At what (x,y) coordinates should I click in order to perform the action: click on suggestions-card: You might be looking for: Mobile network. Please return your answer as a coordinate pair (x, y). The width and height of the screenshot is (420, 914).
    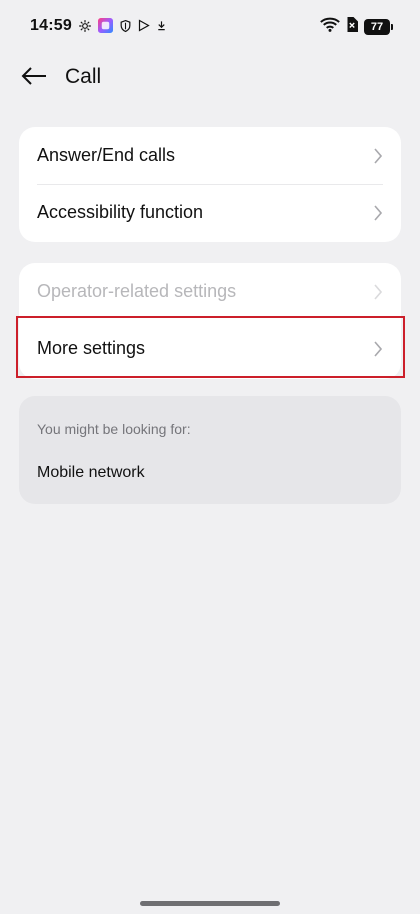
    Looking at the image, I should click on (210, 450).